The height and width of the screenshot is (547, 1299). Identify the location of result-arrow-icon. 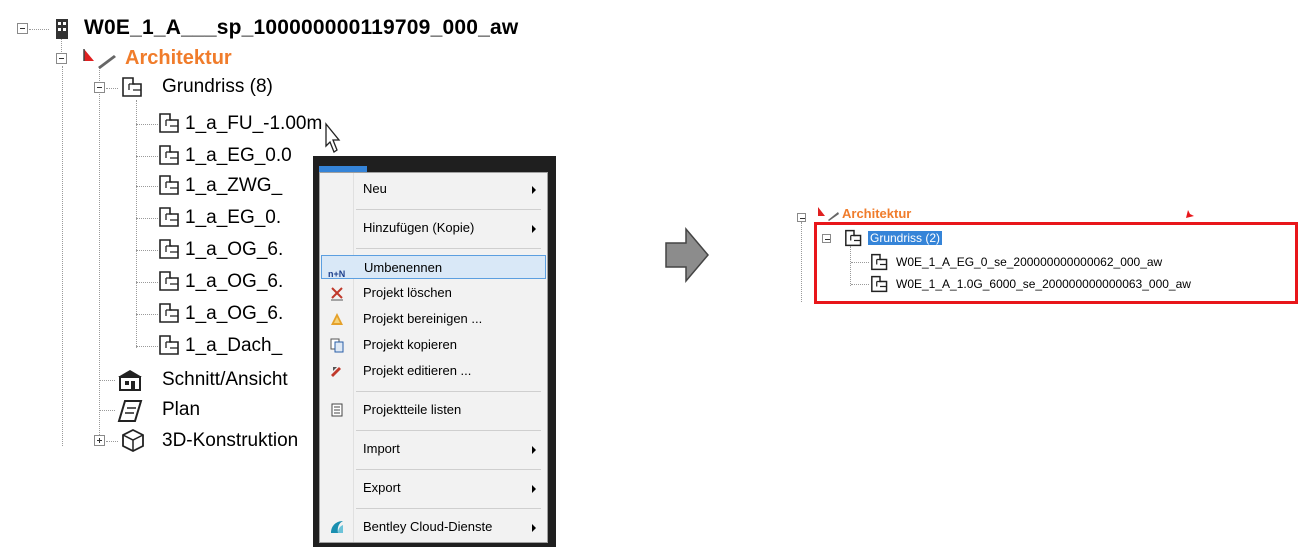
(687, 255).